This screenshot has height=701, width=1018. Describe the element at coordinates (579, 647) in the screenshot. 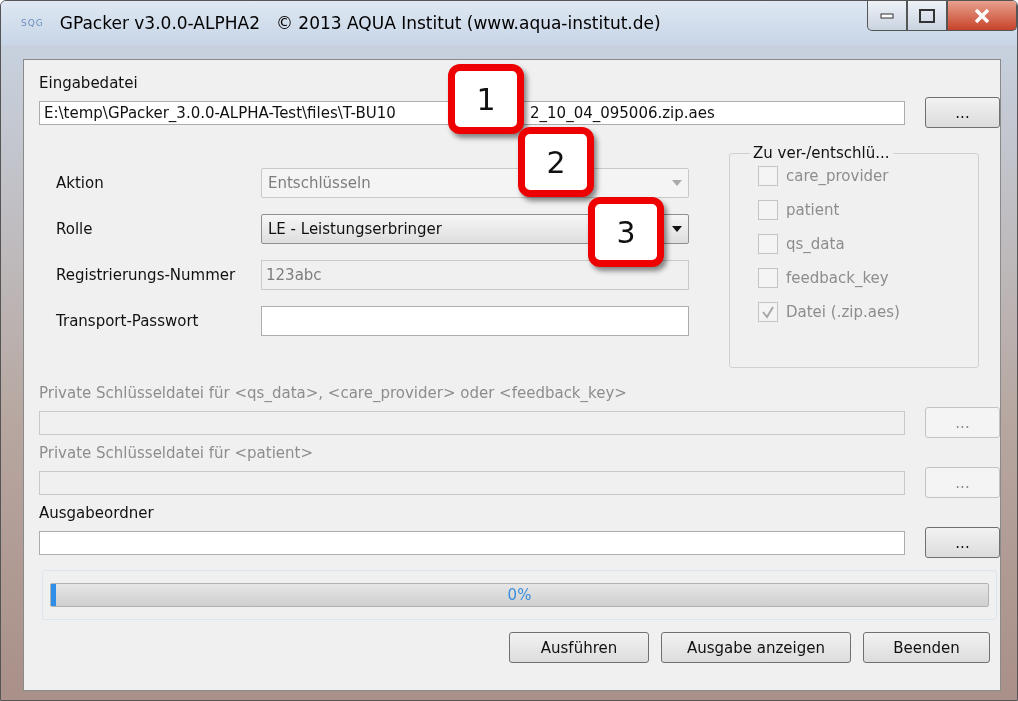

I see `action-button: Ausführen` at that location.